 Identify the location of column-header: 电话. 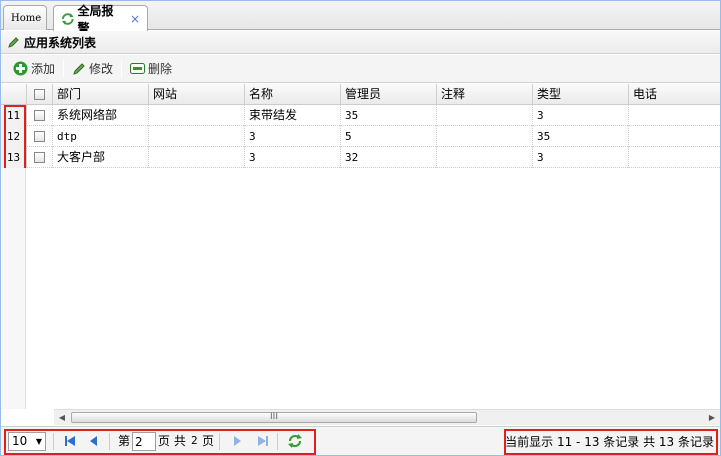
(674, 94).